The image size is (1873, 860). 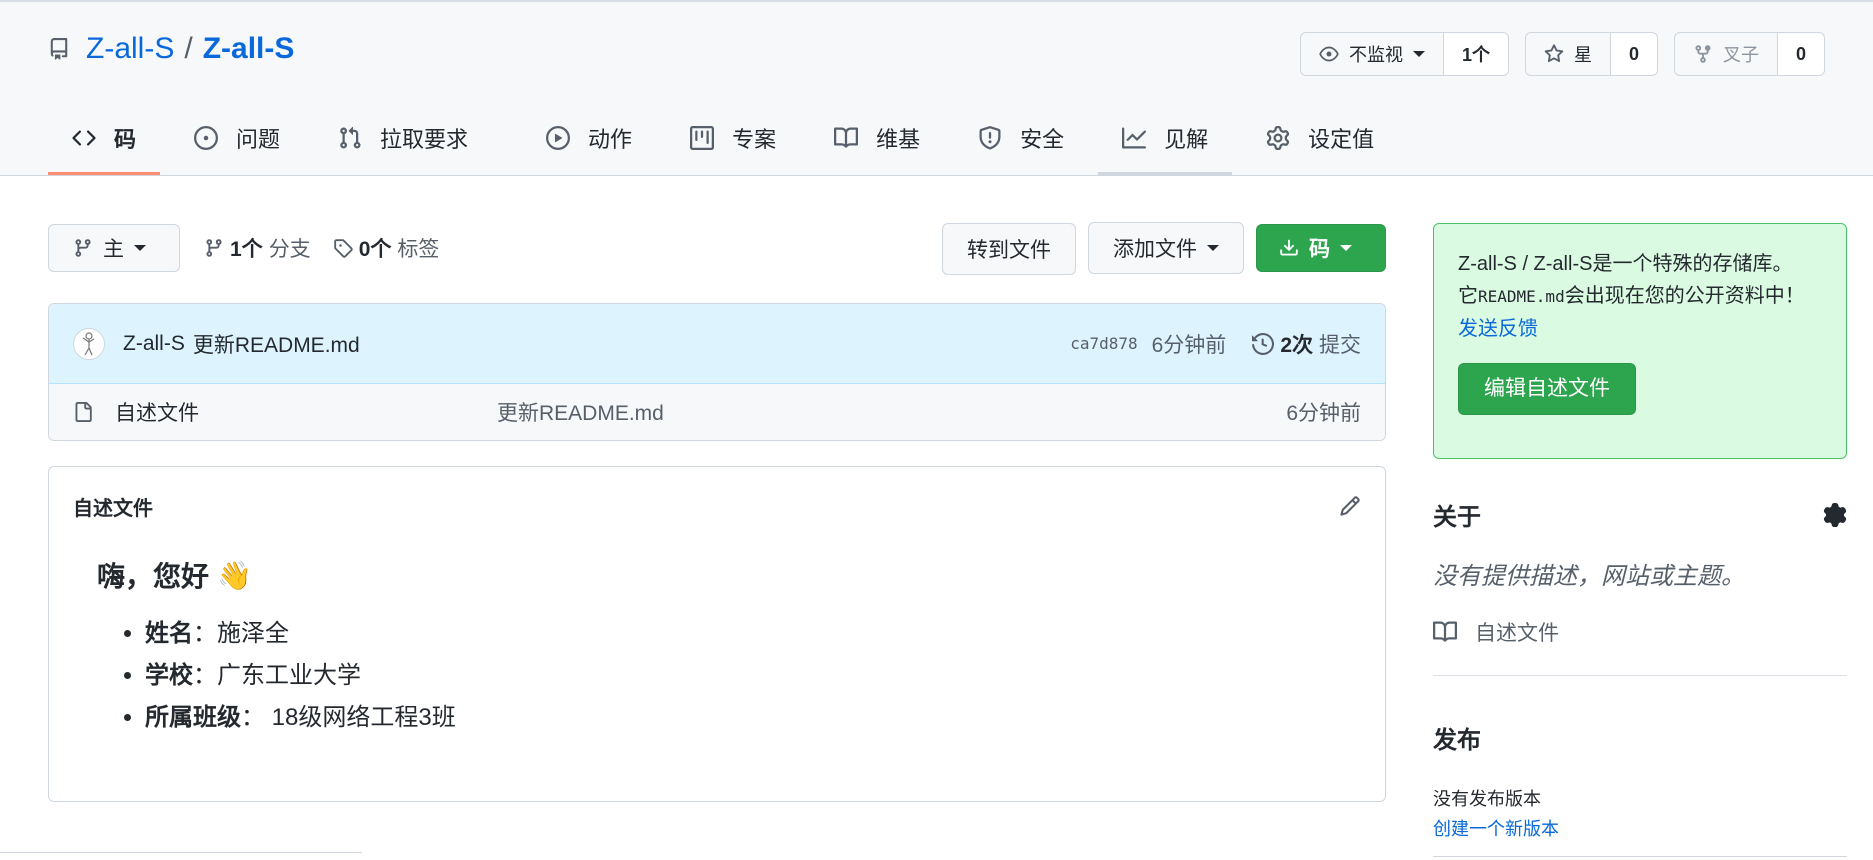 What do you see at coordinates (580, 412) in the screenshot?
I see `file-commit-message: 更新README.md` at bounding box center [580, 412].